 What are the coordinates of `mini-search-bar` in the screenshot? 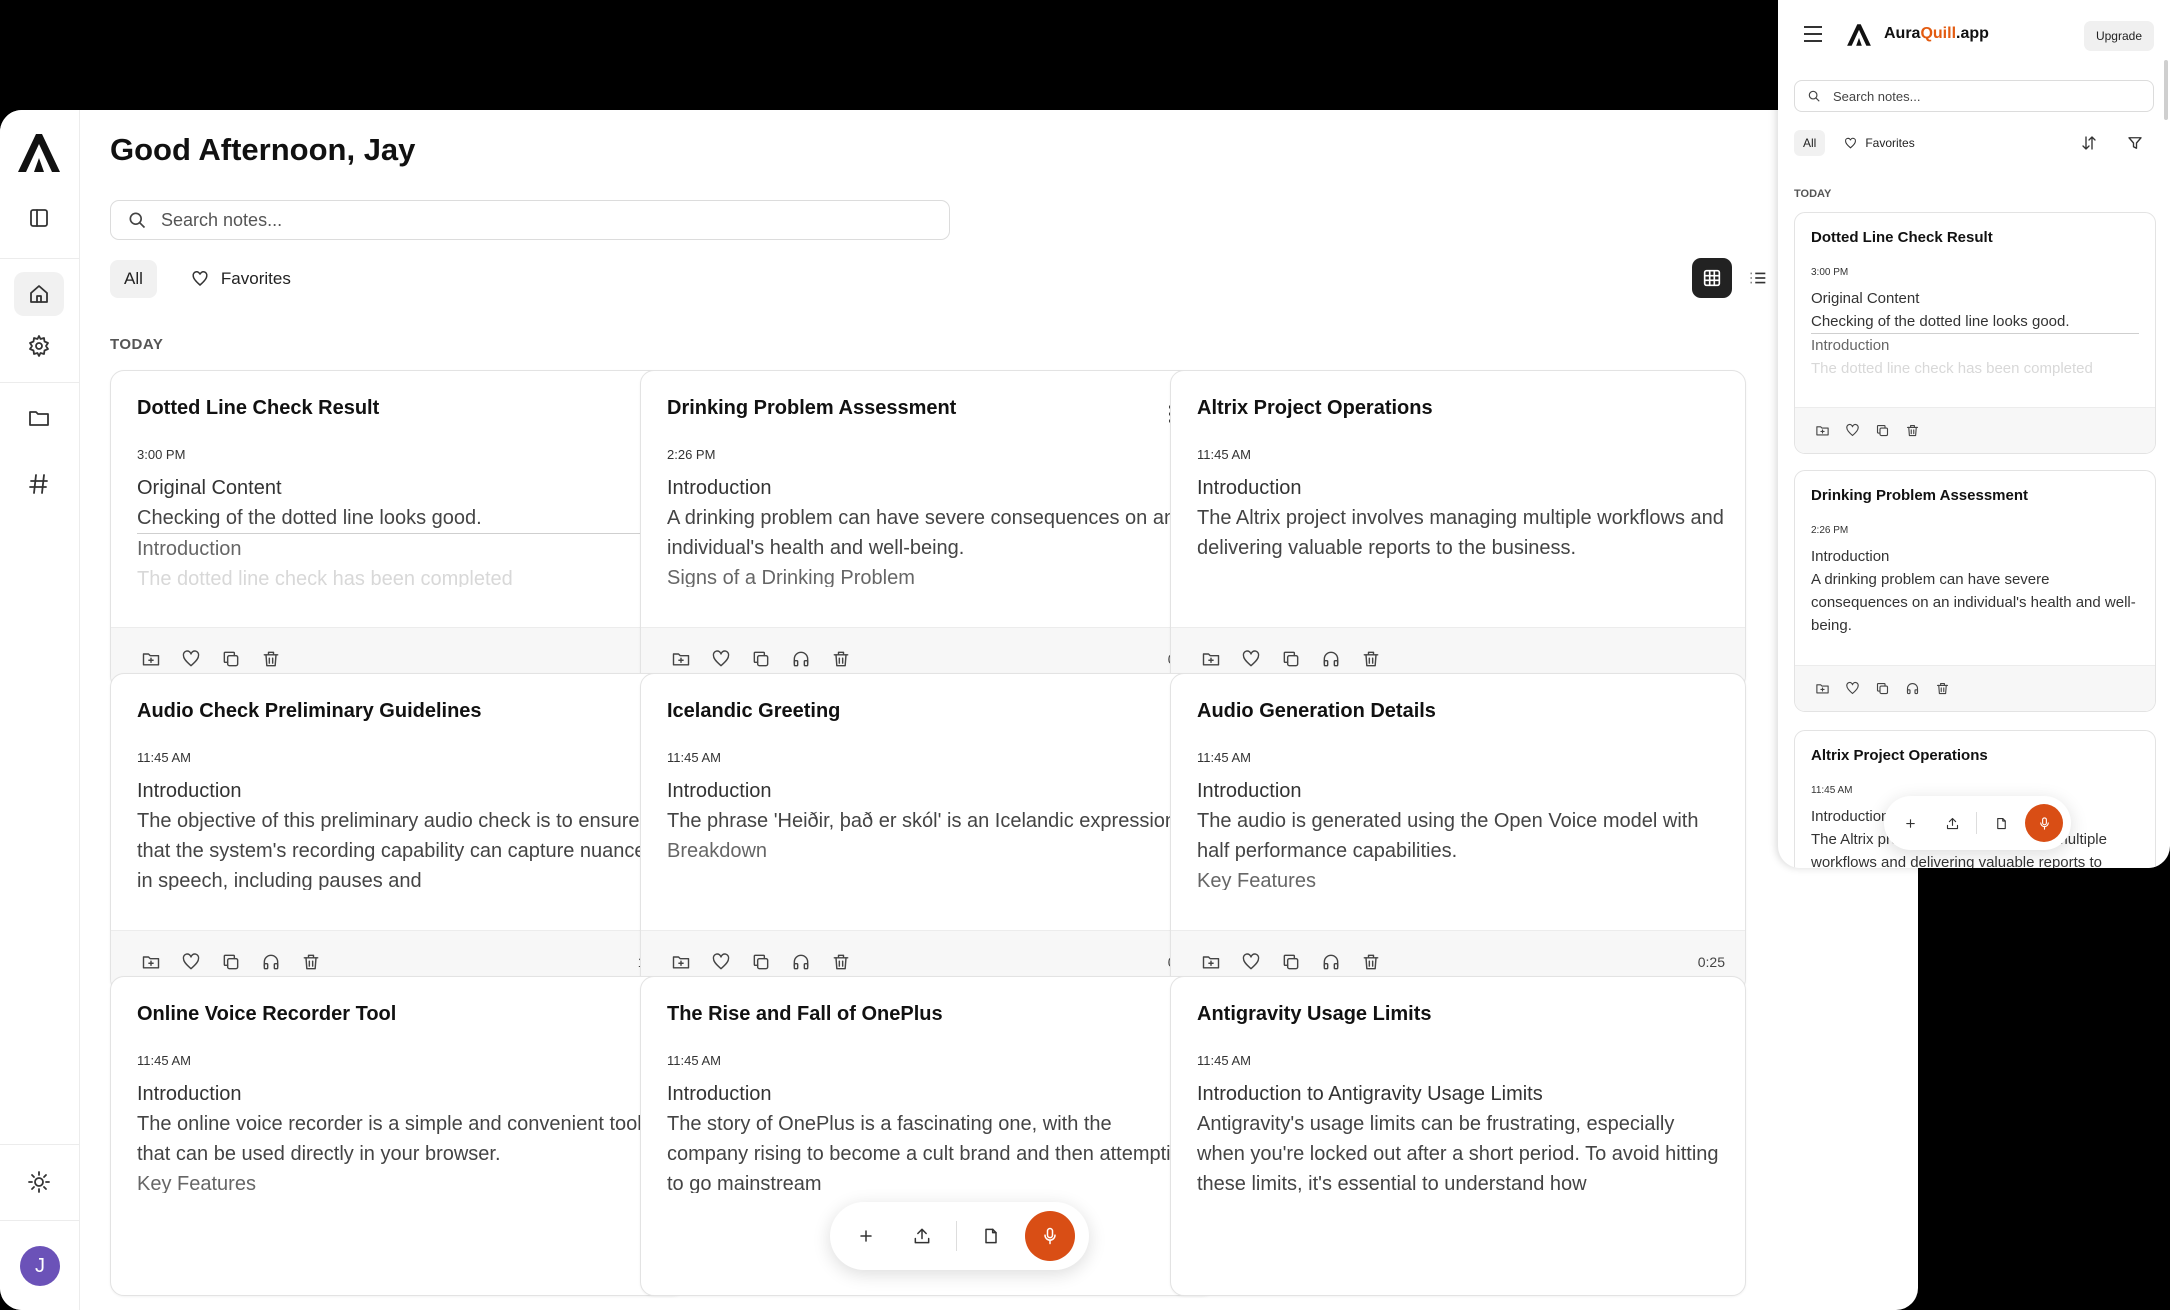 It's located at (1974, 96).